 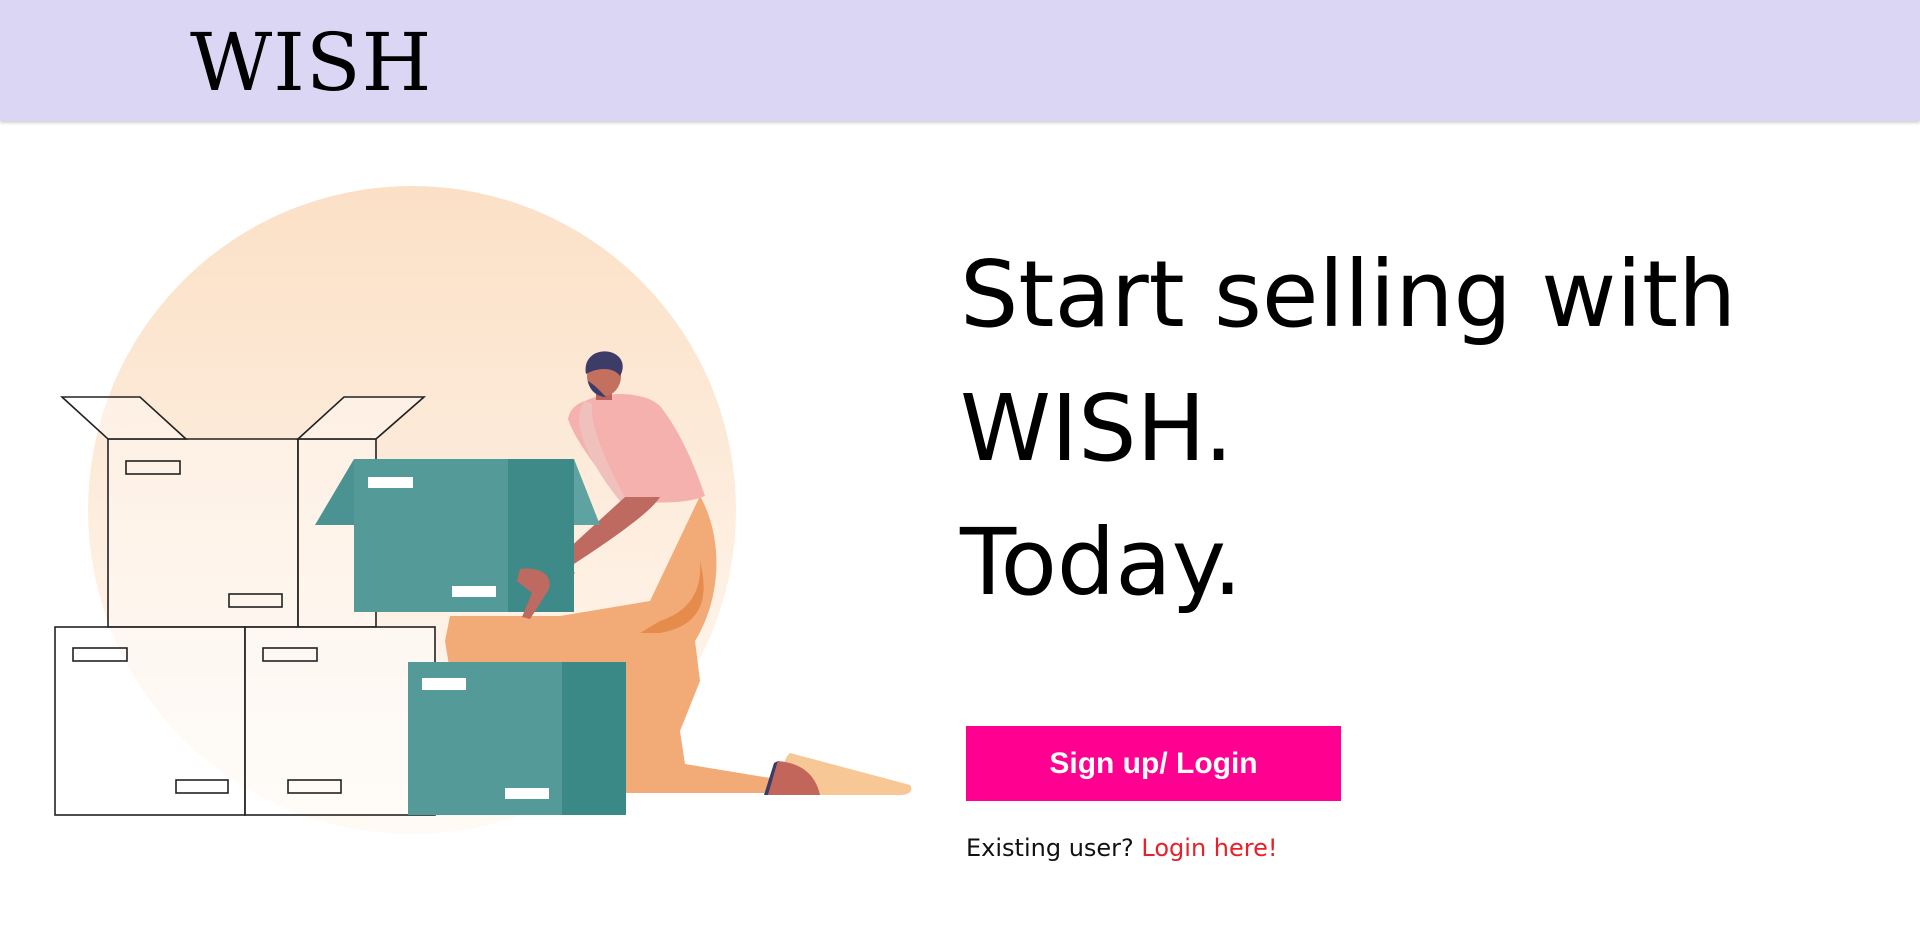 What do you see at coordinates (1209, 848) in the screenshot?
I see `login-here-link: Login here!` at bounding box center [1209, 848].